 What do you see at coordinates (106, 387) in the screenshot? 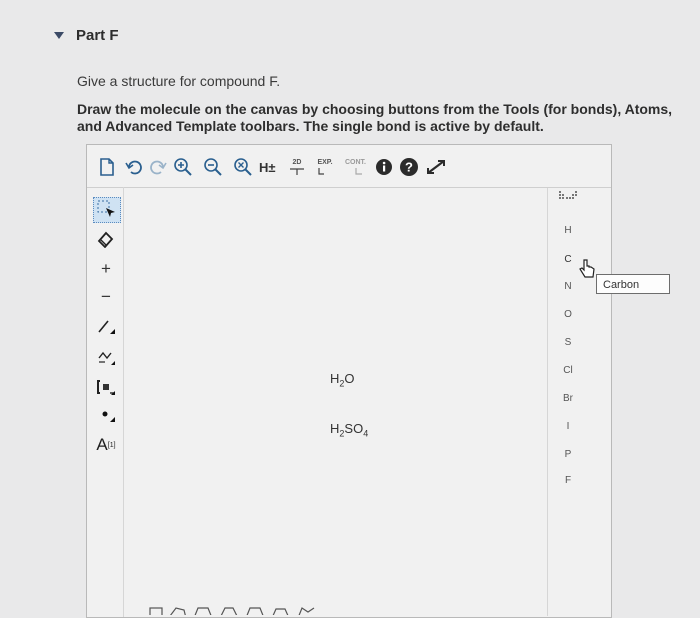
I see `bracket-tool-icon` at bounding box center [106, 387].